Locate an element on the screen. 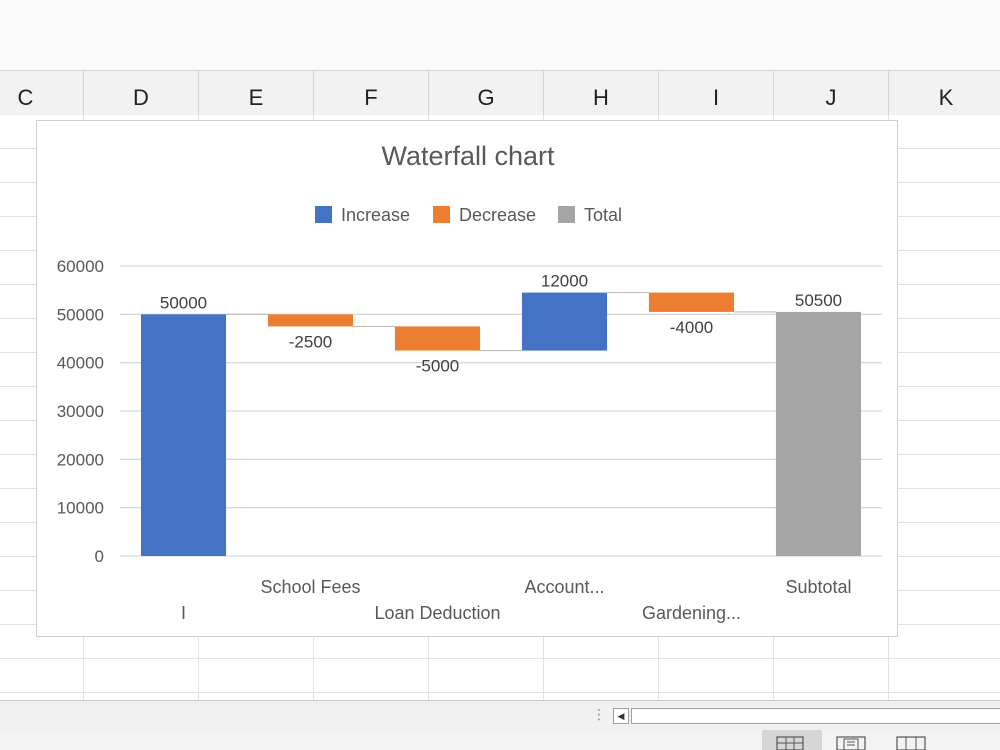 The image size is (1000, 750). legend-swatch-decrease is located at coordinates (441, 214).